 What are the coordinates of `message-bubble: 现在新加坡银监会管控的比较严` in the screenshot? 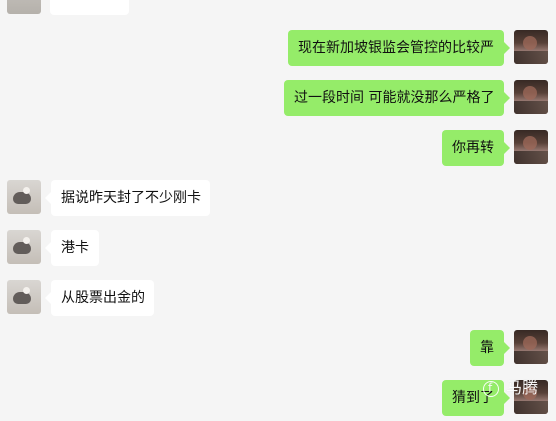 It's located at (399, 48).